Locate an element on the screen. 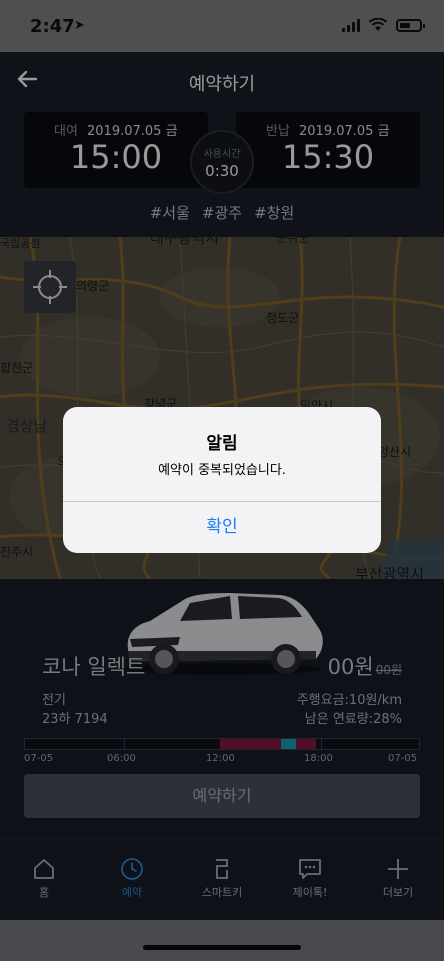 Image resolution: width=444 pixels, height=961 pixels. alert-title: 알림 is located at coordinates (222, 444).